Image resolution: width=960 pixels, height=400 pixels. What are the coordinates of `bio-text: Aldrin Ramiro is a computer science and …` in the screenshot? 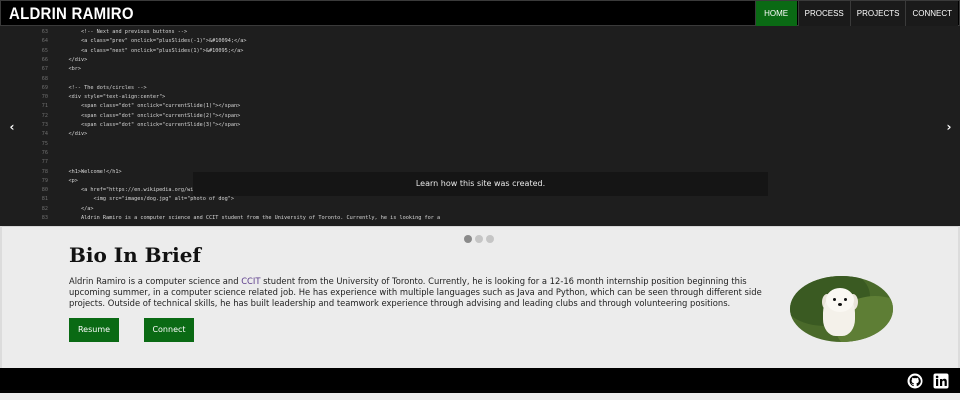 It's located at (419, 292).